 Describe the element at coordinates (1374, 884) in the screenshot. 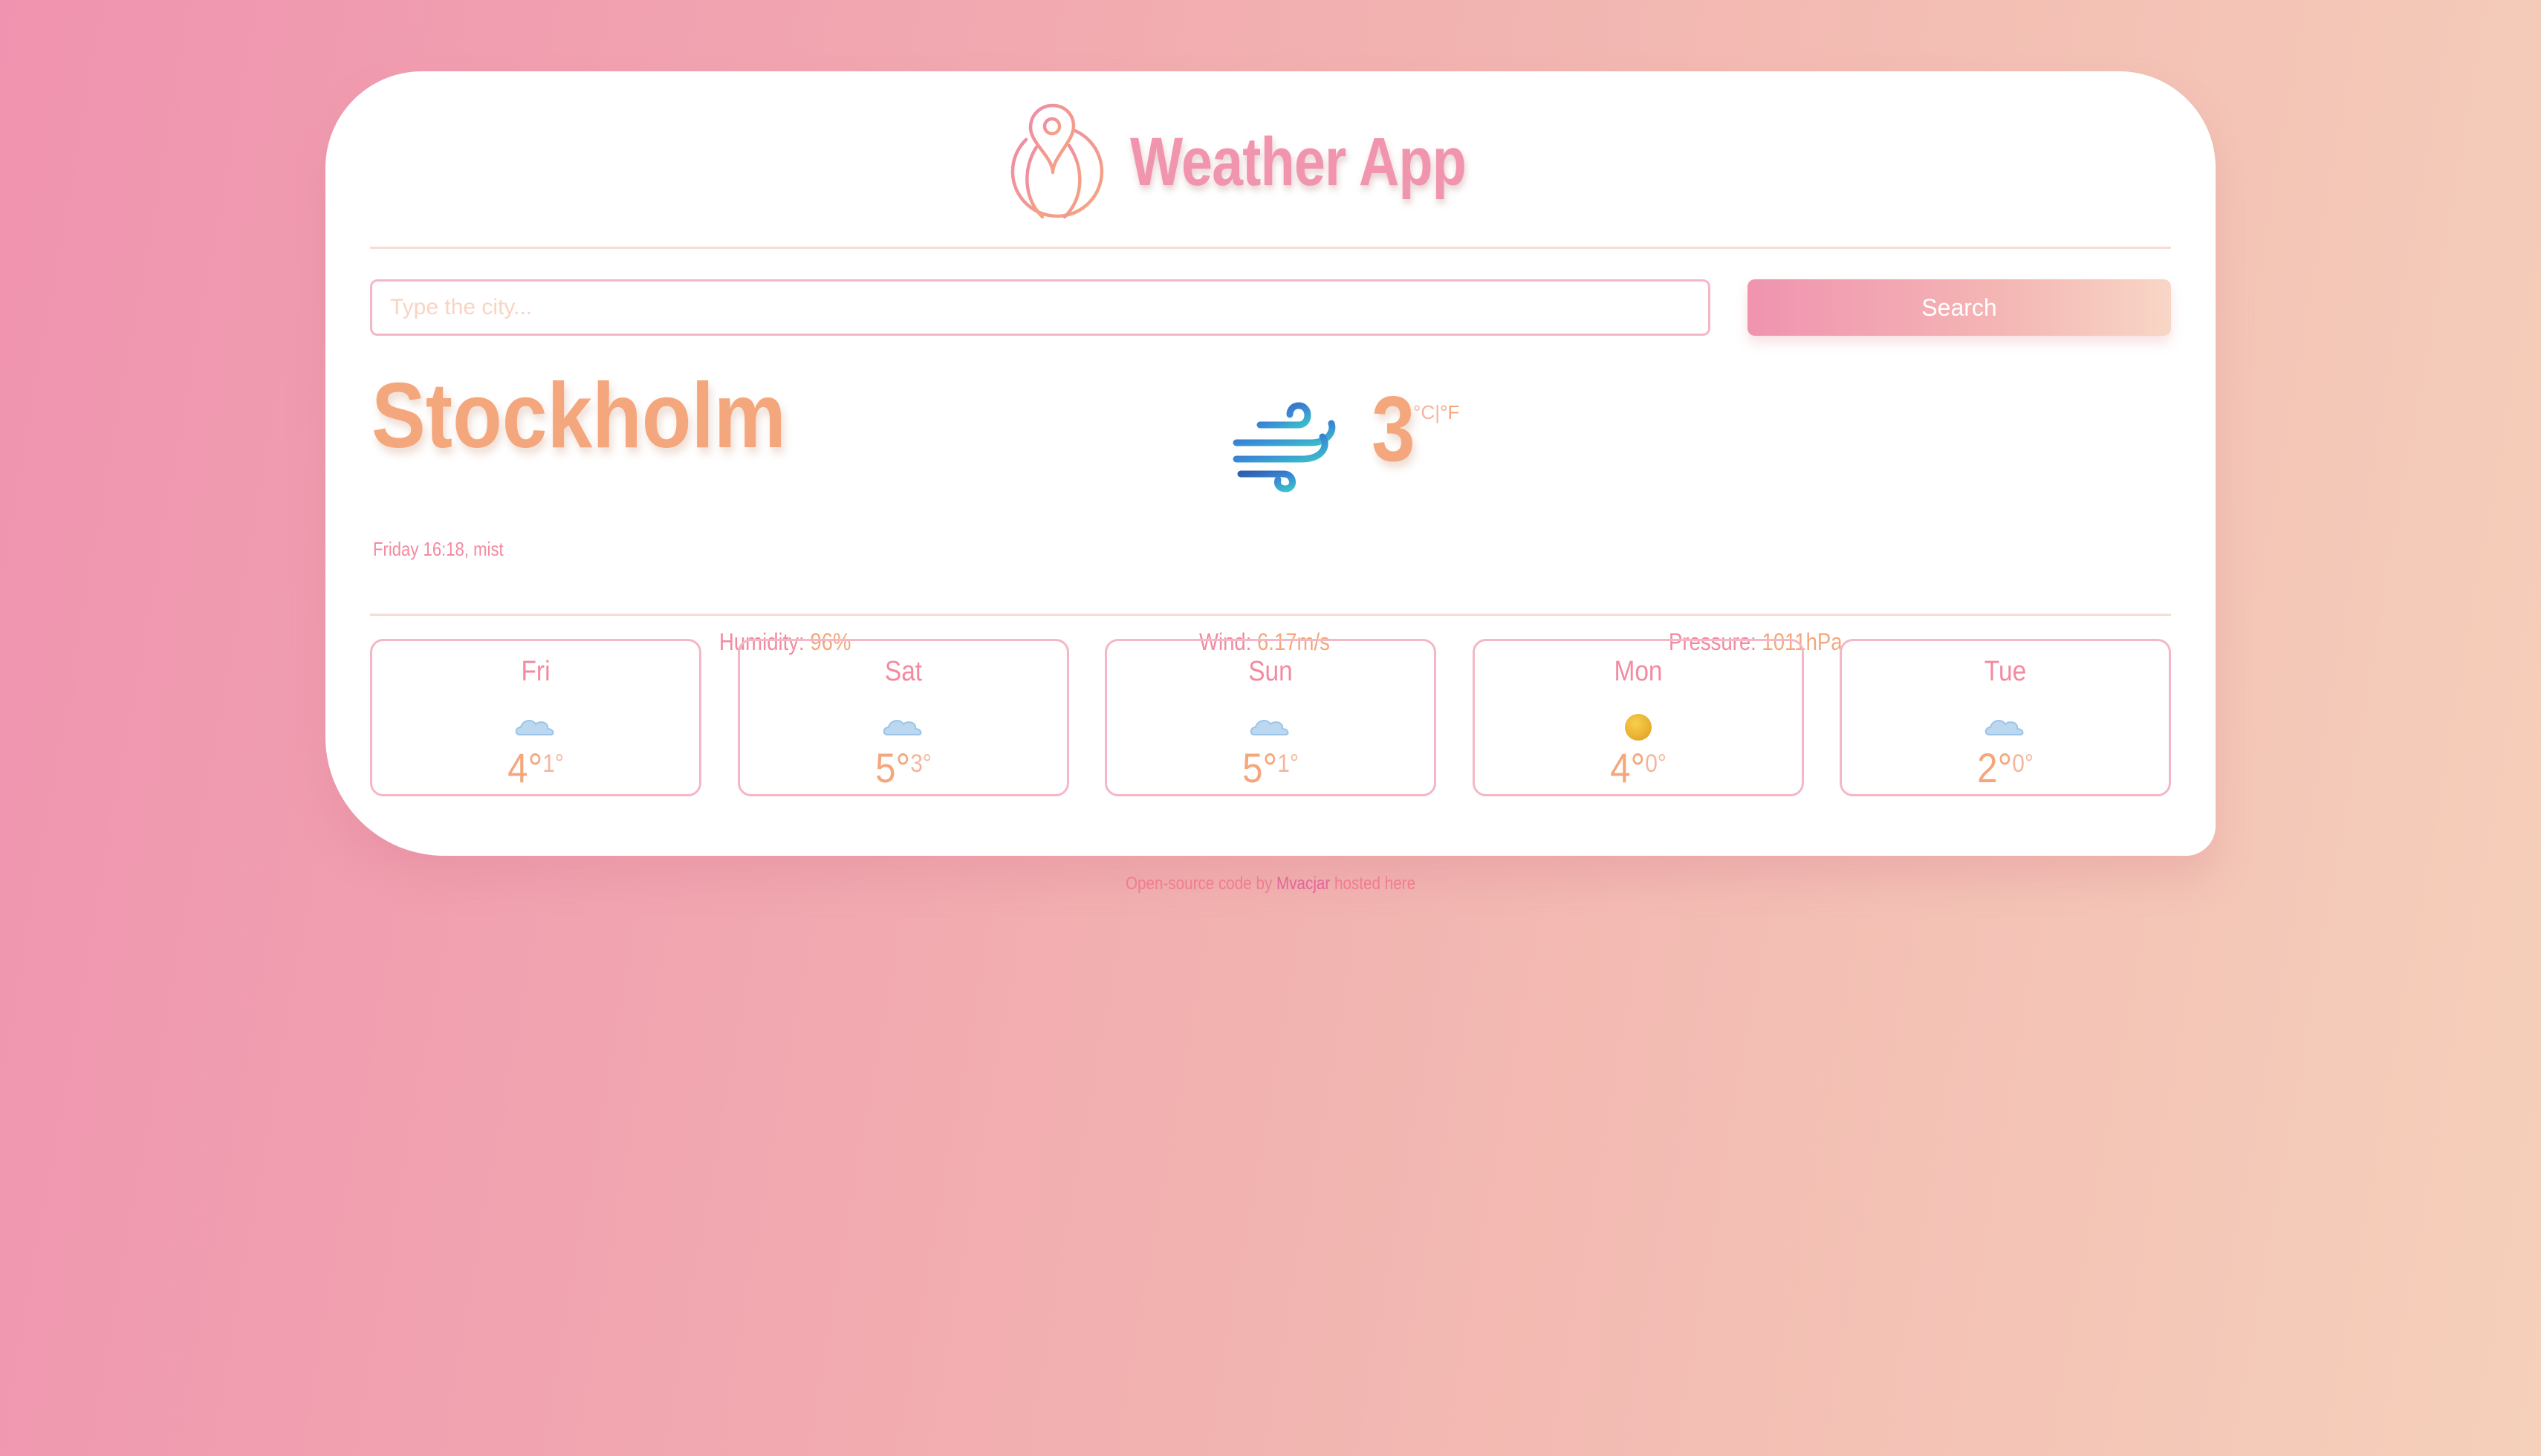

I see `hosted-link: hosted here` at that location.